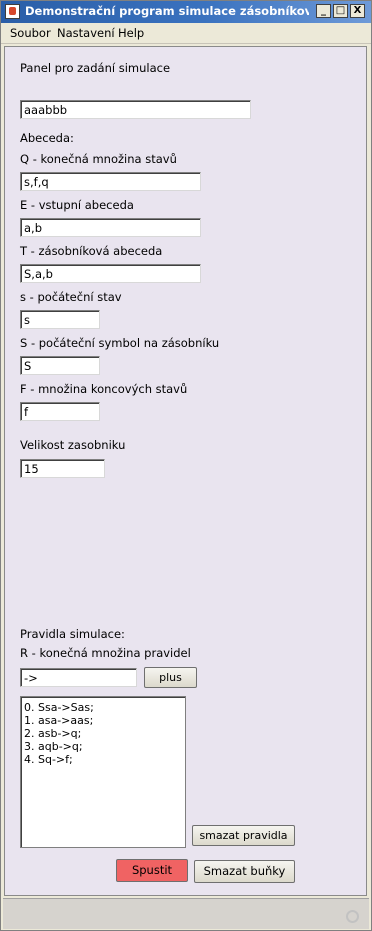 The image size is (372, 931). What do you see at coordinates (105, 653) in the screenshot?
I see `rules-set-label: R - konečná množina pravidel` at bounding box center [105, 653].